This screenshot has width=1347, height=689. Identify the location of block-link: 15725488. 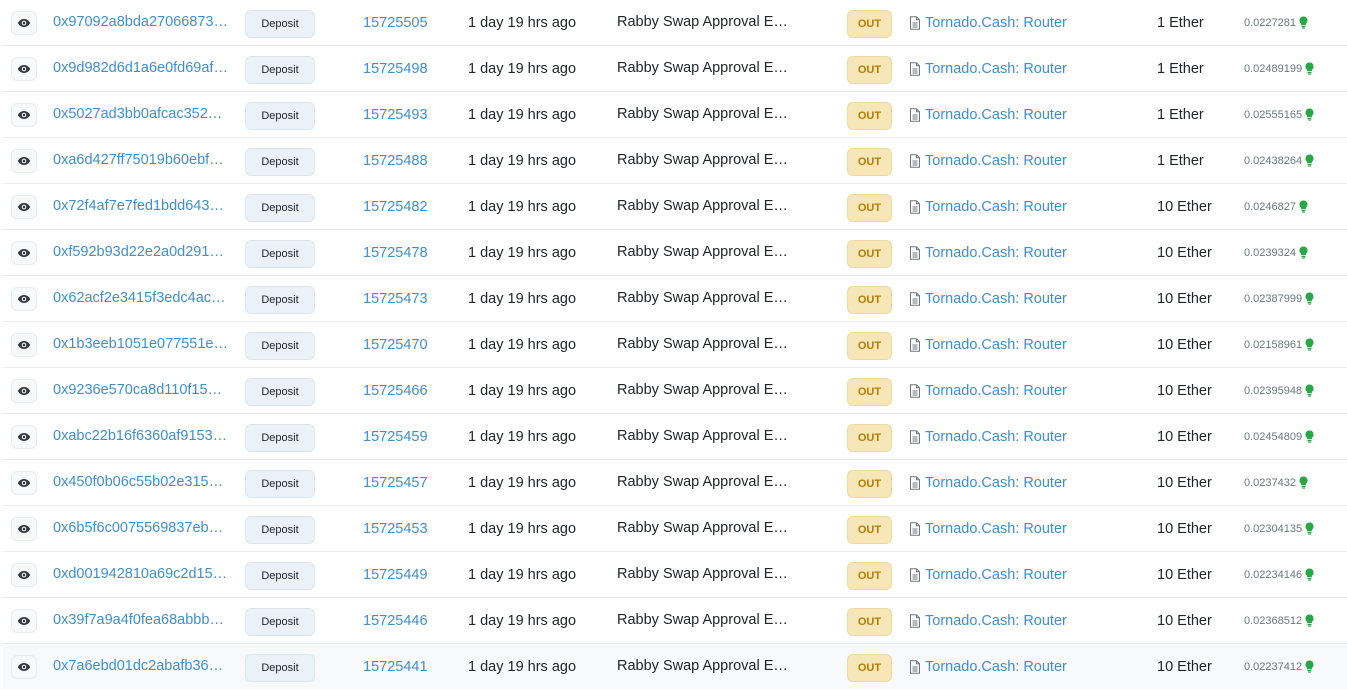
(395, 160).